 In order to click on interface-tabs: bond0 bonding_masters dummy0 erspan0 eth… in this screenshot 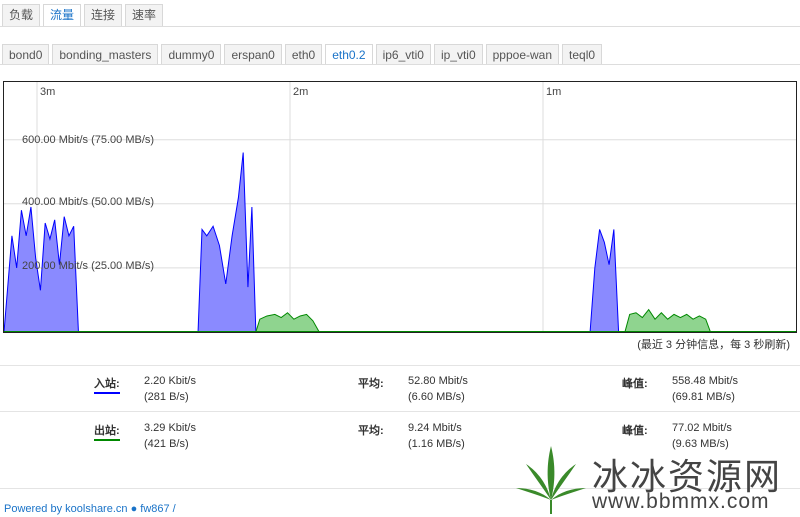, I will do `click(302, 54)`.